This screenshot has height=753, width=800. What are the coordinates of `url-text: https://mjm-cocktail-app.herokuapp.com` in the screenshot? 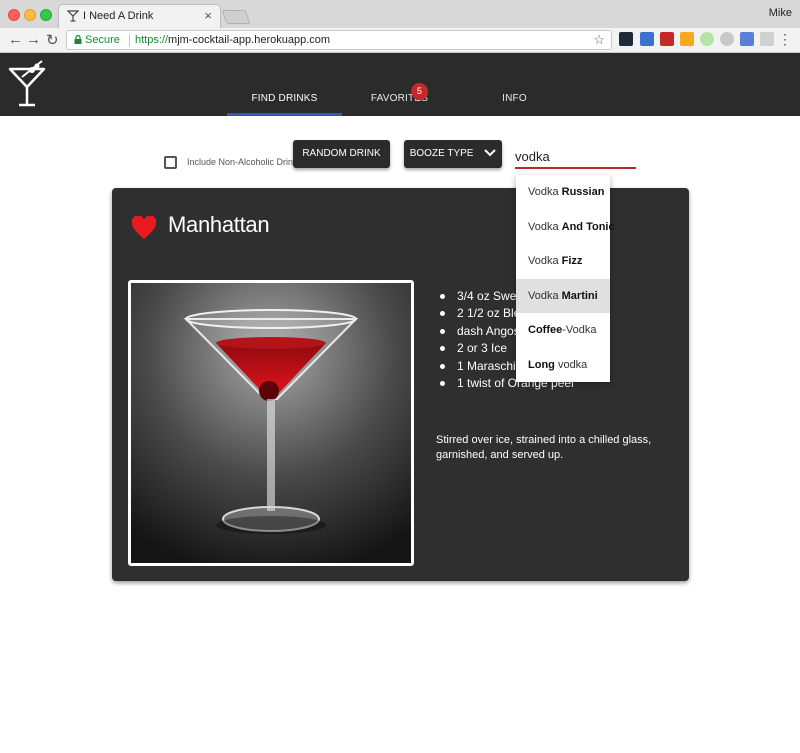 It's located at (232, 40).